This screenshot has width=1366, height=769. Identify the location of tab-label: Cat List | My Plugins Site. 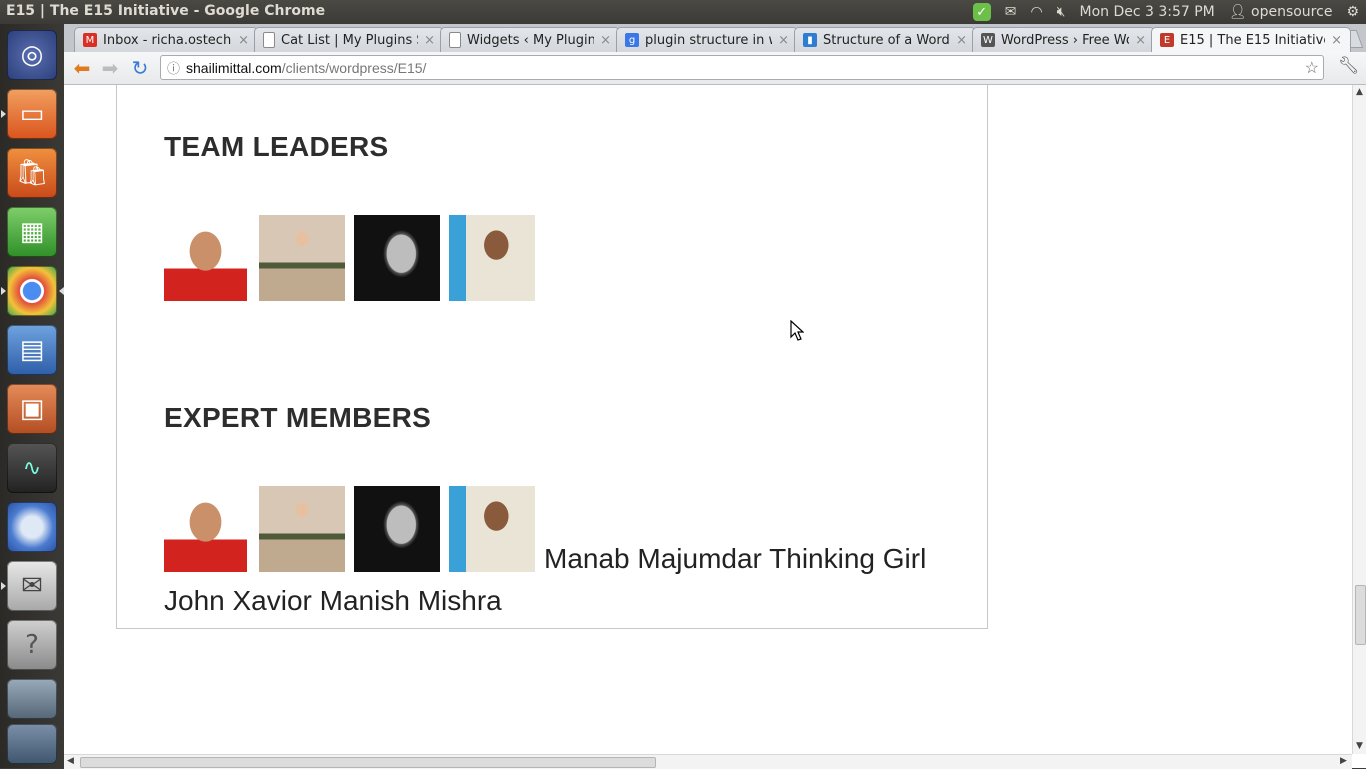
(349, 40).